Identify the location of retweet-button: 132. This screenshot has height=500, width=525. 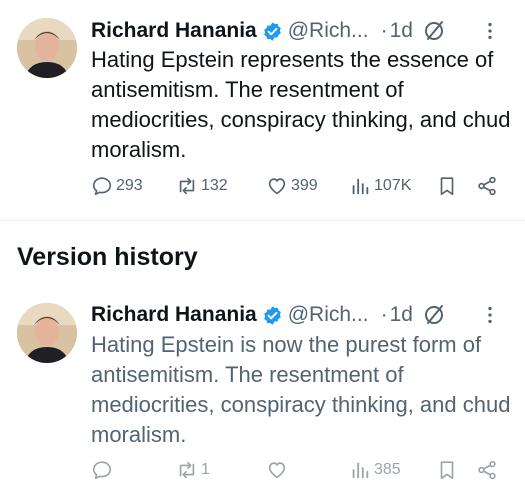
(202, 186).